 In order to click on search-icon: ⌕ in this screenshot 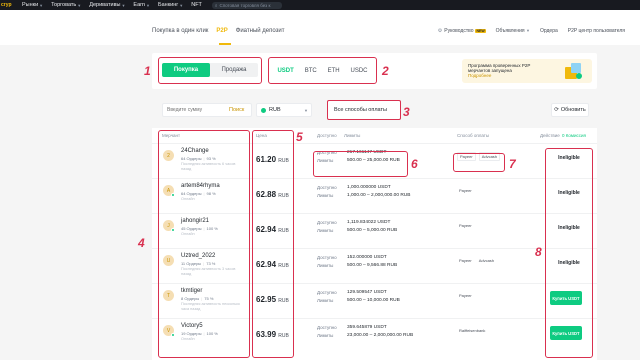, I will do `click(216, 5)`.